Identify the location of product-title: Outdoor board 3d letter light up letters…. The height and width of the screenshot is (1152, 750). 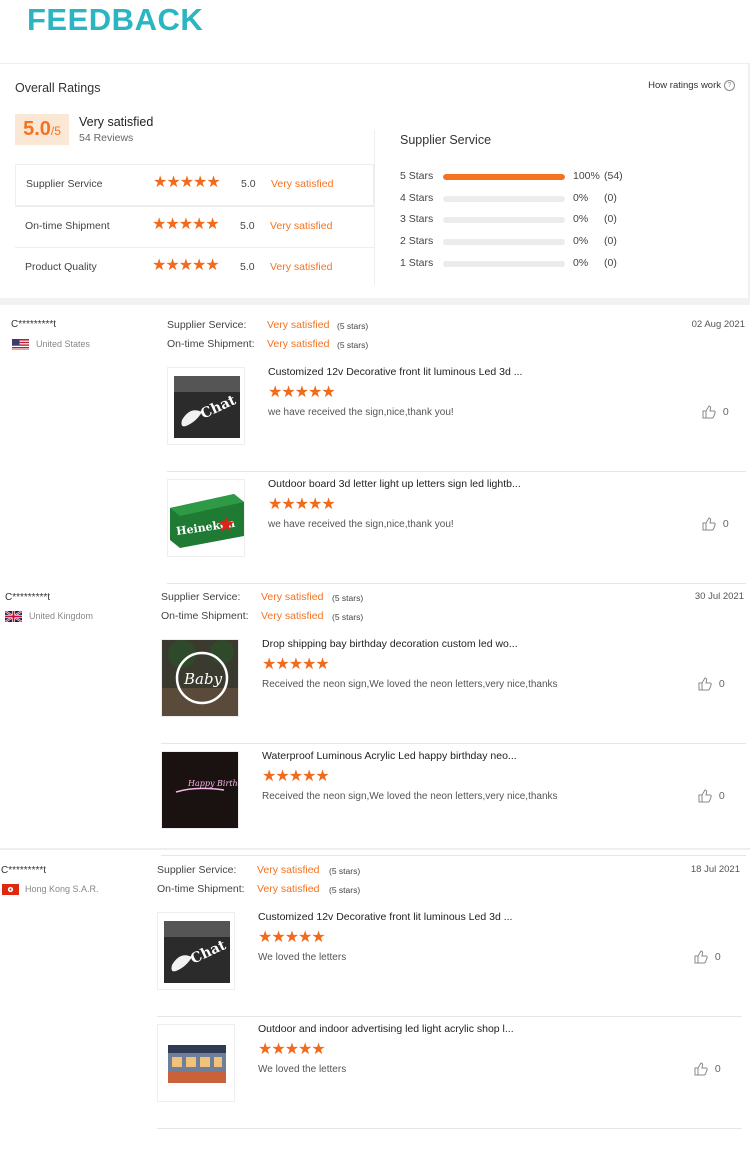
(394, 484).